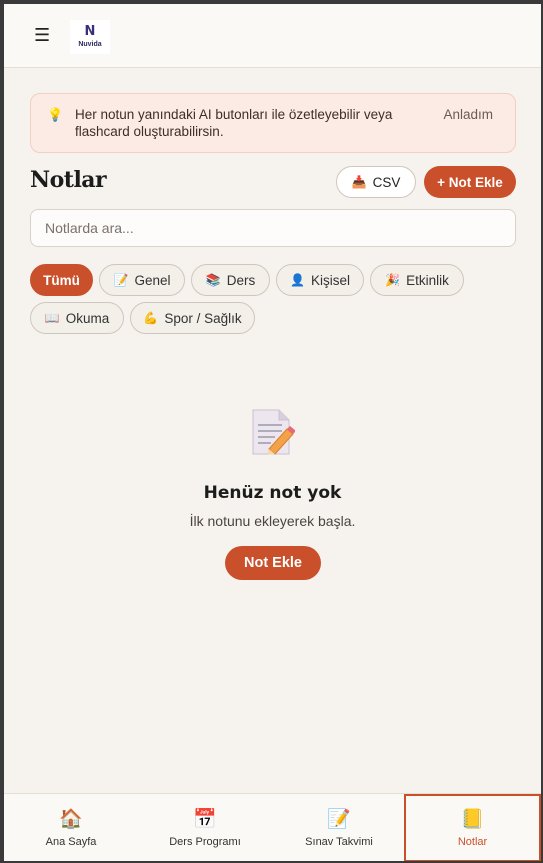 Image resolution: width=543 pixels, height=863 pixels. I want to click on filter-chip-label: Okuma, so click(87, 318).